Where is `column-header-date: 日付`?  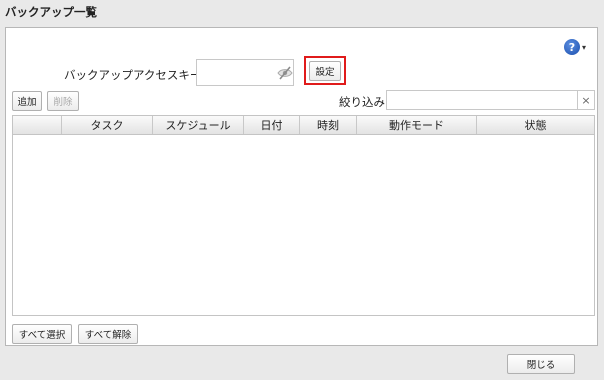
column-header-date: 日付 is located at coordinates (272, 125).